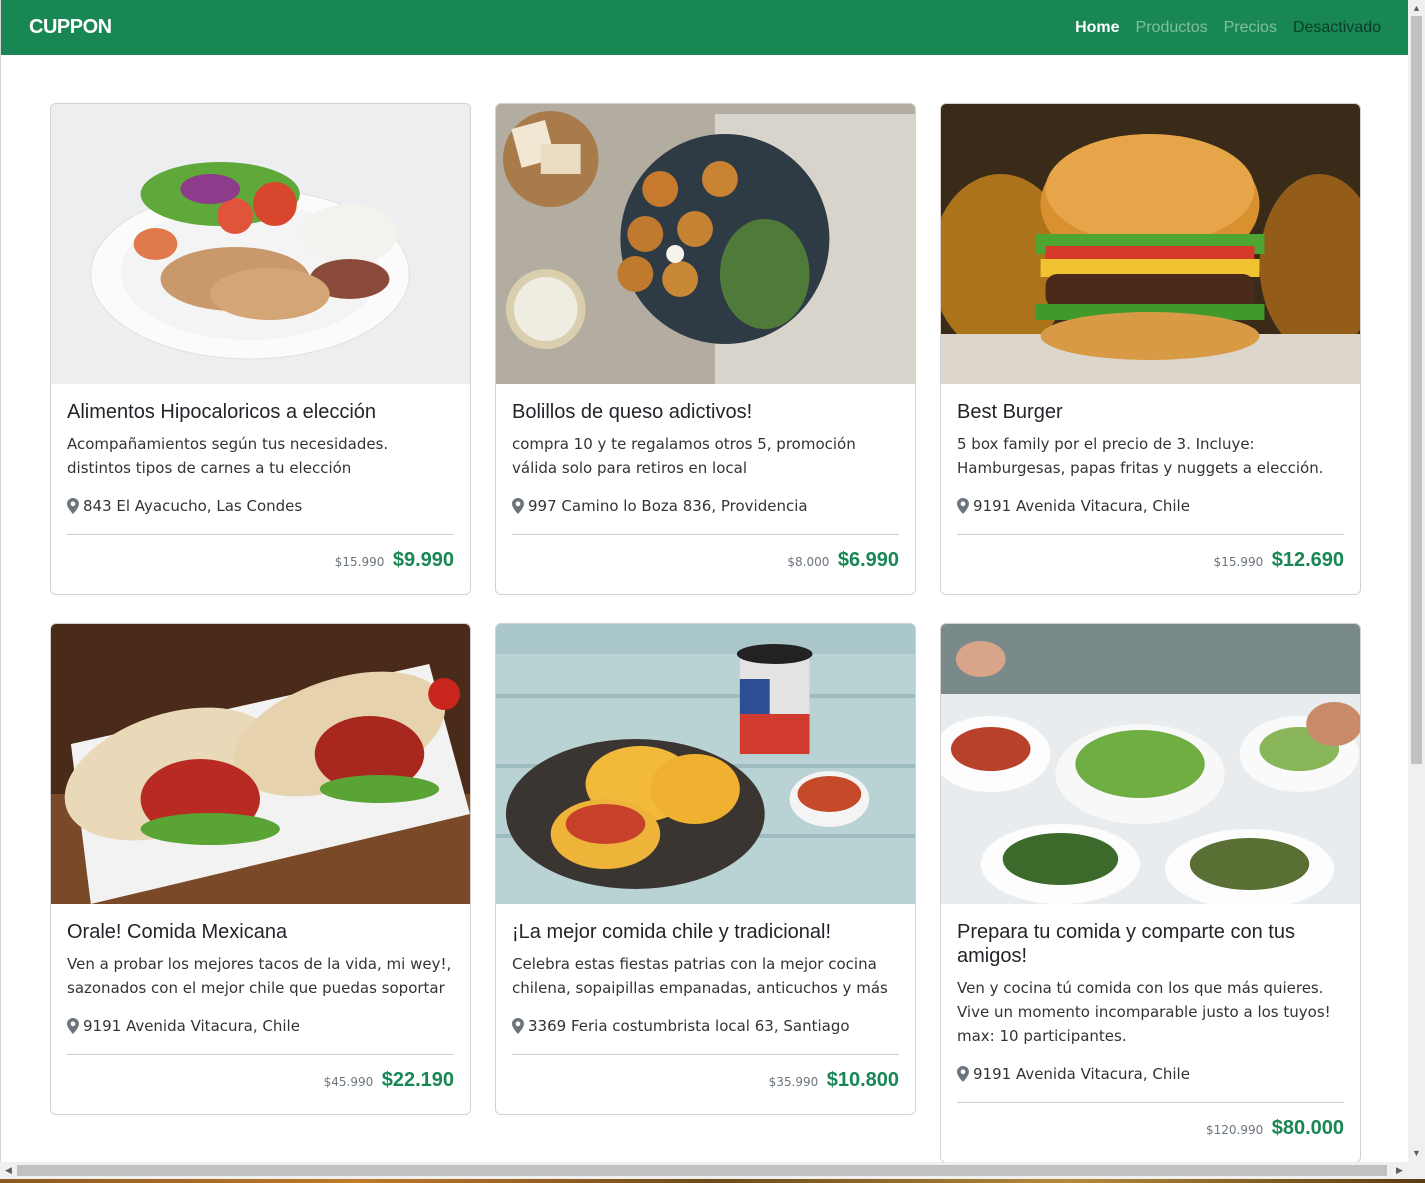  I want to click on horizontal-scrollbar: ◀ ▶, so click(704, 1170).